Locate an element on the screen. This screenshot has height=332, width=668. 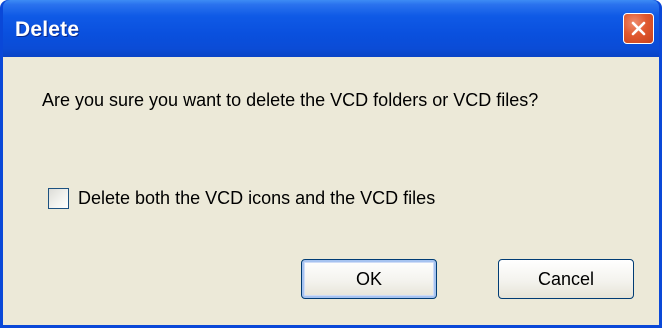
close-icon is located at coordinates (638, 28).